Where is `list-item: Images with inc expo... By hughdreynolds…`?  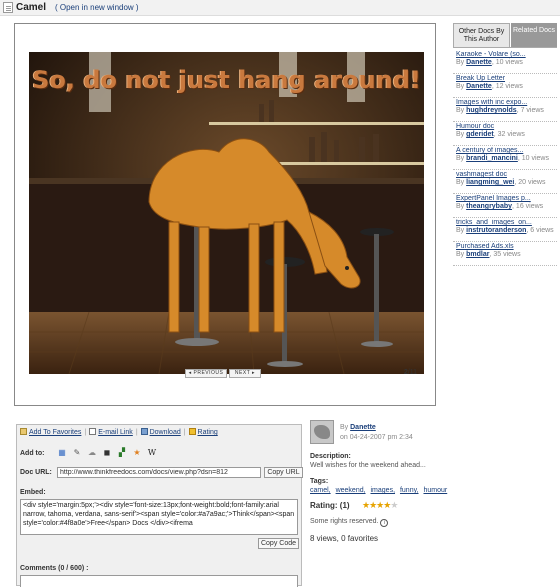
list-item: Images with inc expo... By hughdreynolds… is located at coordinates (505, 110).